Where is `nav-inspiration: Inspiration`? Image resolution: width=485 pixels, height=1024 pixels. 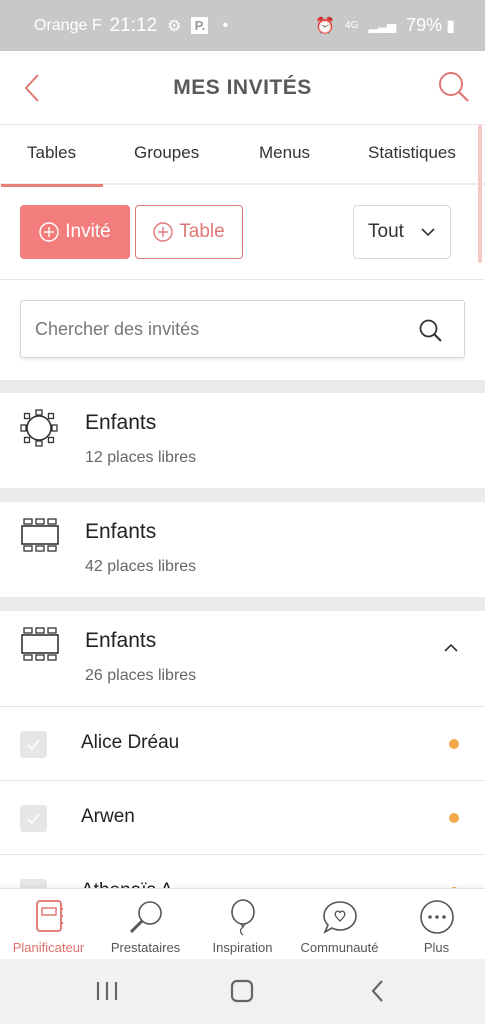 nav-inspiration: Inspiration is located at coordinates (242, 924).